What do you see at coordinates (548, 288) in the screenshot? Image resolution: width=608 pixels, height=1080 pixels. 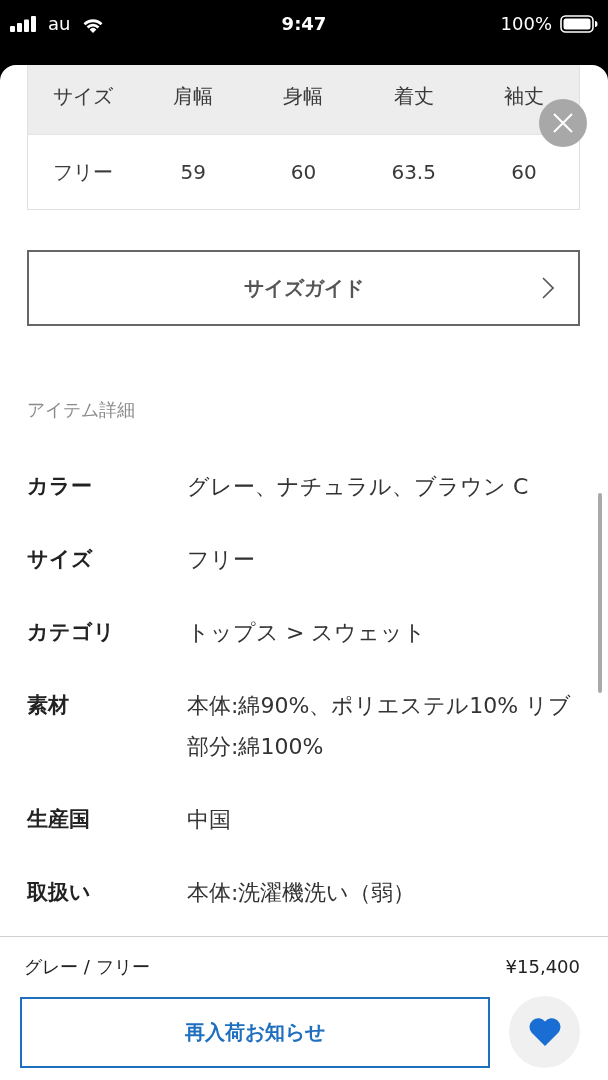 I see `chevron-right-icon` at bounding box center [548, 288].